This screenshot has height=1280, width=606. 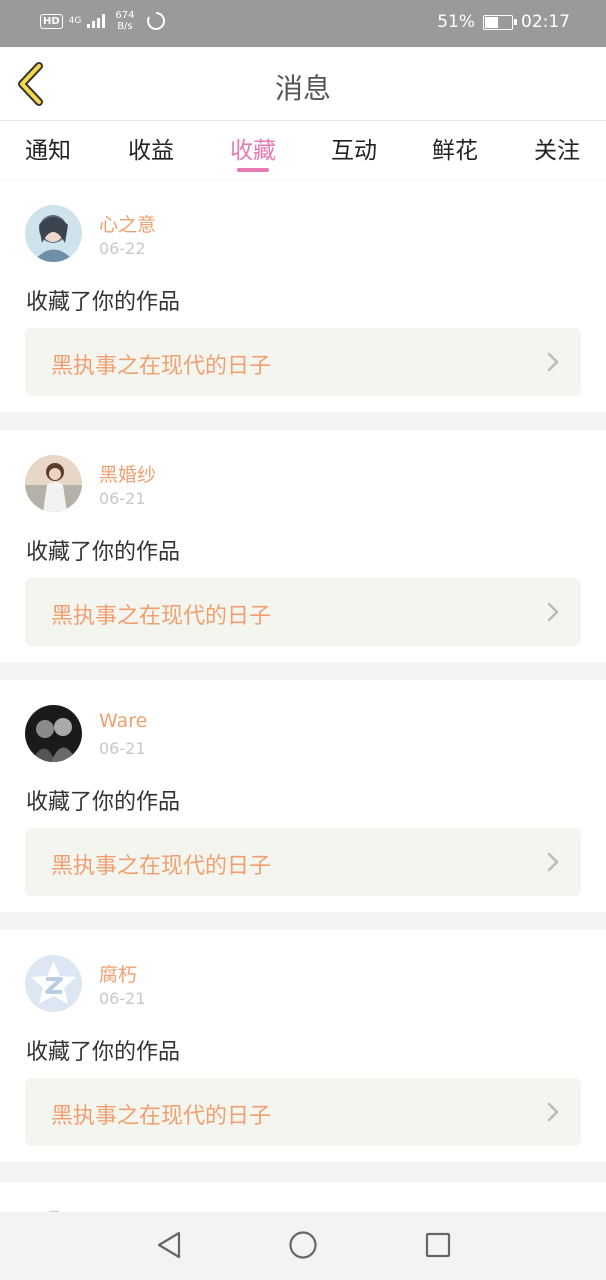 What do you see at coordinates (96, 21) in the screenshot?
I see `signal-icon` at bounding box center [96, 21].